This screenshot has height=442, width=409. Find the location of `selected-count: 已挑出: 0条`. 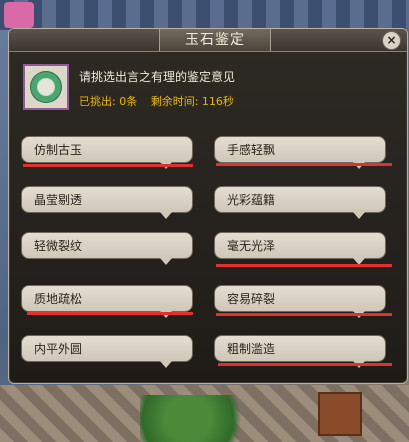

selected-count: 已挑出: 0条 is located at coordinates (108, 101).